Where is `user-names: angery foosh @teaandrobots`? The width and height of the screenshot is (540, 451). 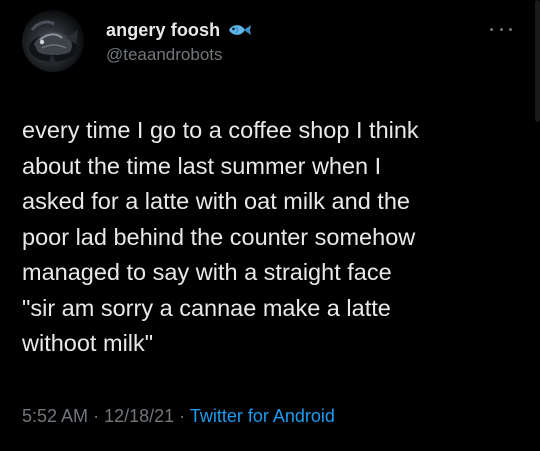 user-names: angery foosh @teaandrobots is located at coordinates (179, 41).